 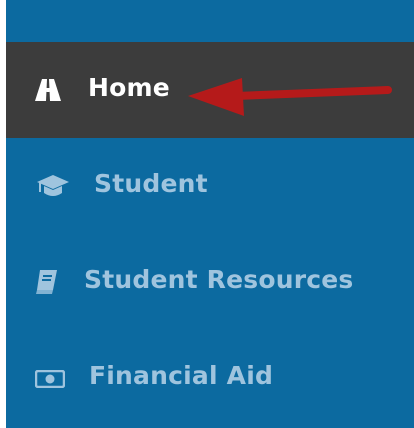 What do you see at coordinates (294, 92) in the screenshot?
I see `annotation-arrow-icon` at bounding box center [294, 92].